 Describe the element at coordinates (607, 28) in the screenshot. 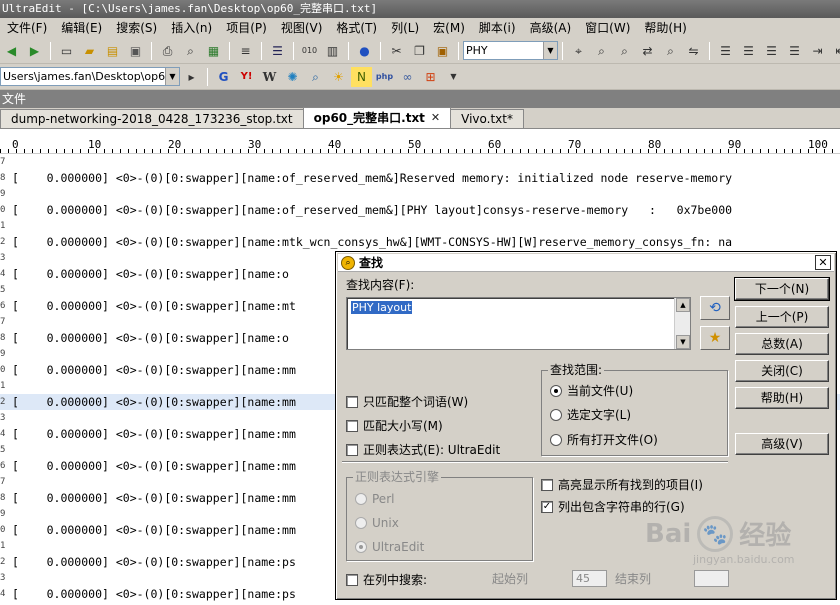

I see `menu-item: 窗口(W)` at that location.